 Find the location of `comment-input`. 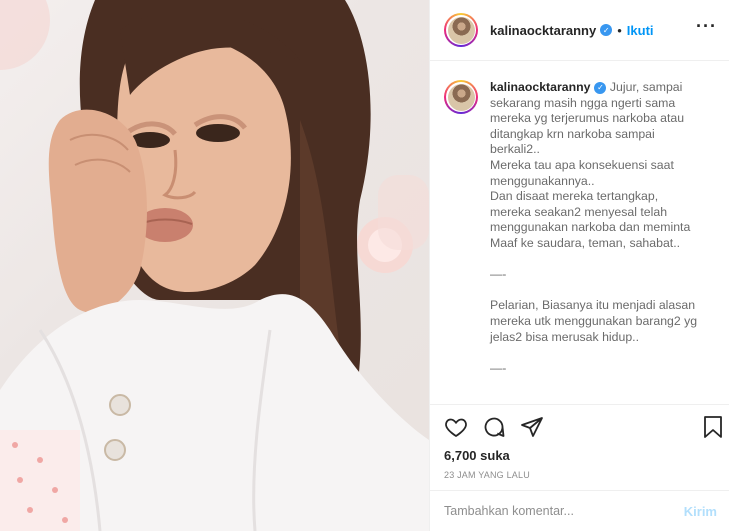

comment-input is located at coordinates (564, 511).